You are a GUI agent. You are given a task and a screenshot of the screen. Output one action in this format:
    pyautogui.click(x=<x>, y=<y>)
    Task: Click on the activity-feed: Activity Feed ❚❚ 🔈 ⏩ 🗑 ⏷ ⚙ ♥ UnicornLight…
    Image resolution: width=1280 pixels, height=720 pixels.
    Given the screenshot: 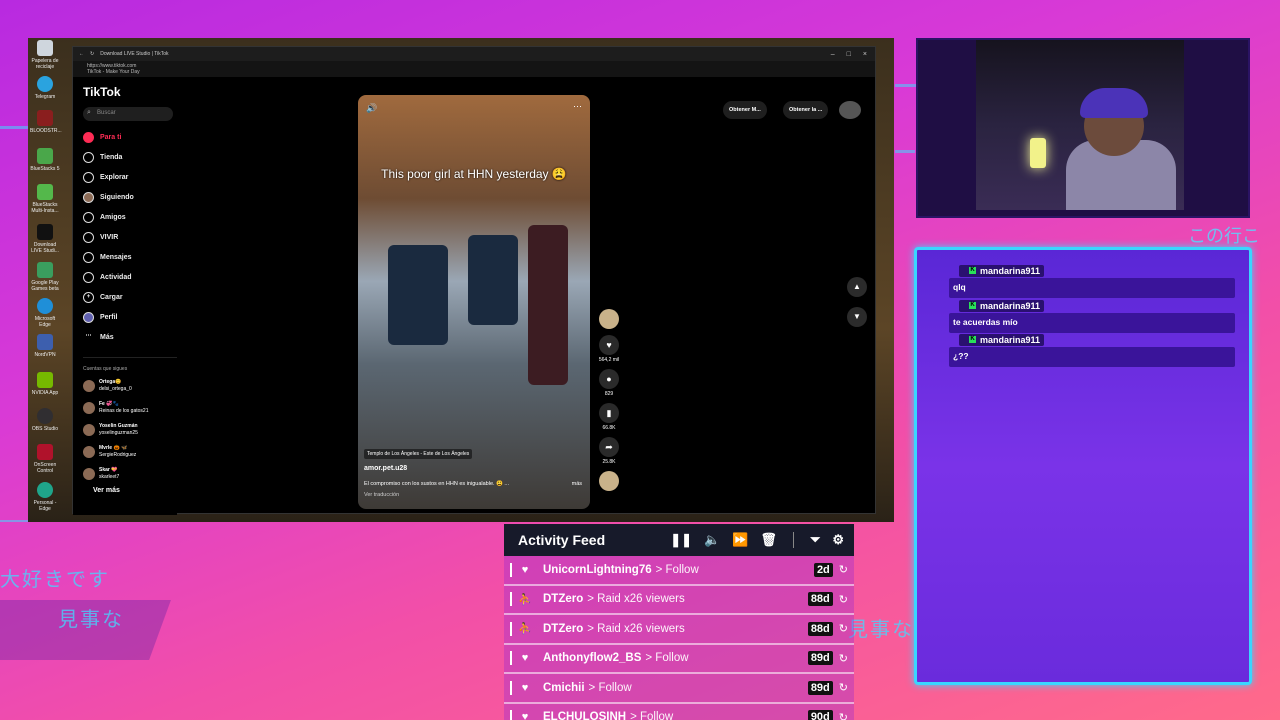 What is the action you would take?
    pyautogui.click(x=679, y=622)
    